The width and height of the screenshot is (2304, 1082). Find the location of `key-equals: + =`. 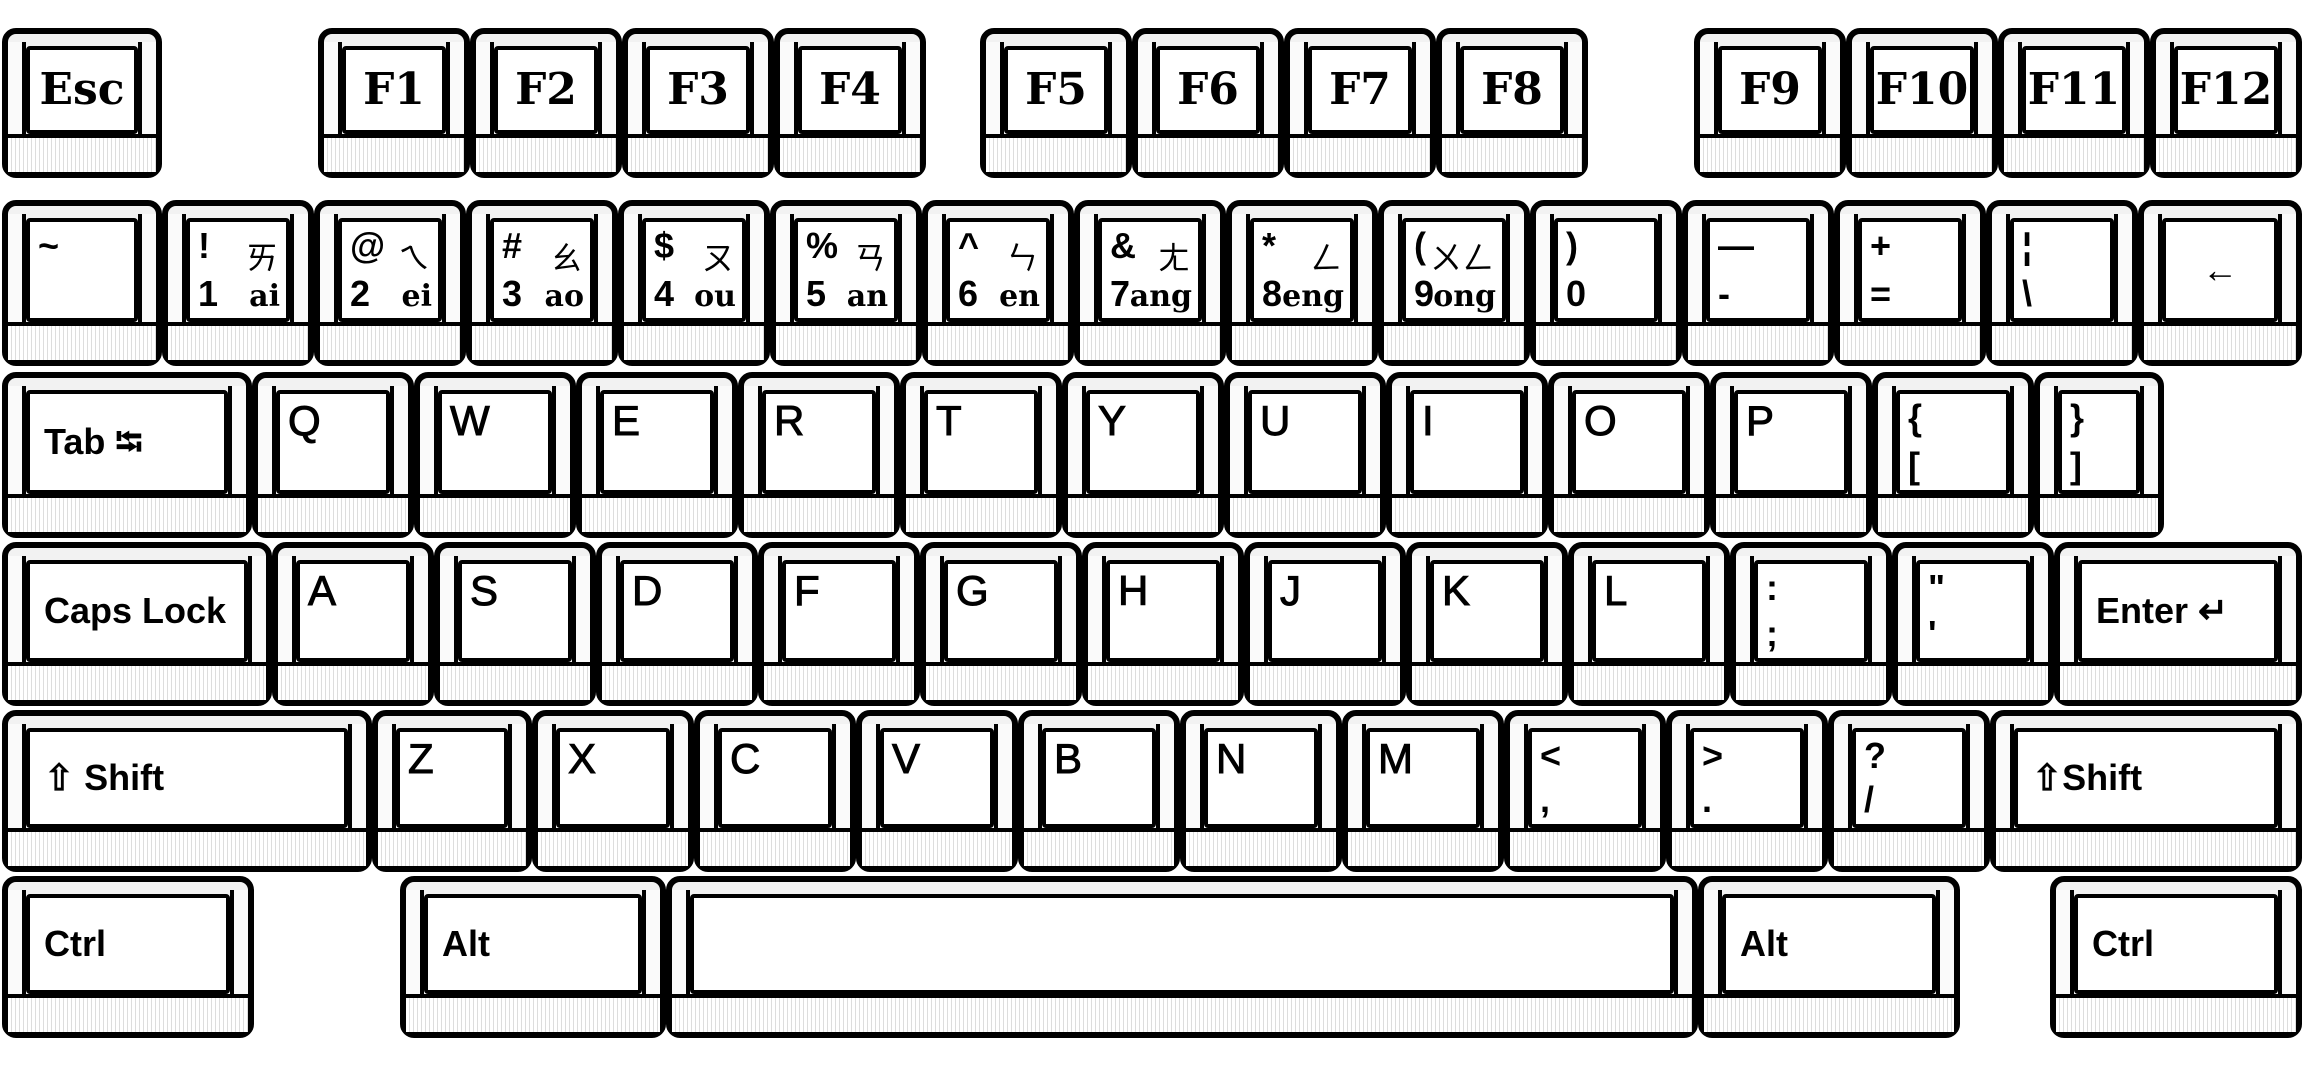

key-equals: + = is located at coordinates (1910, 283).